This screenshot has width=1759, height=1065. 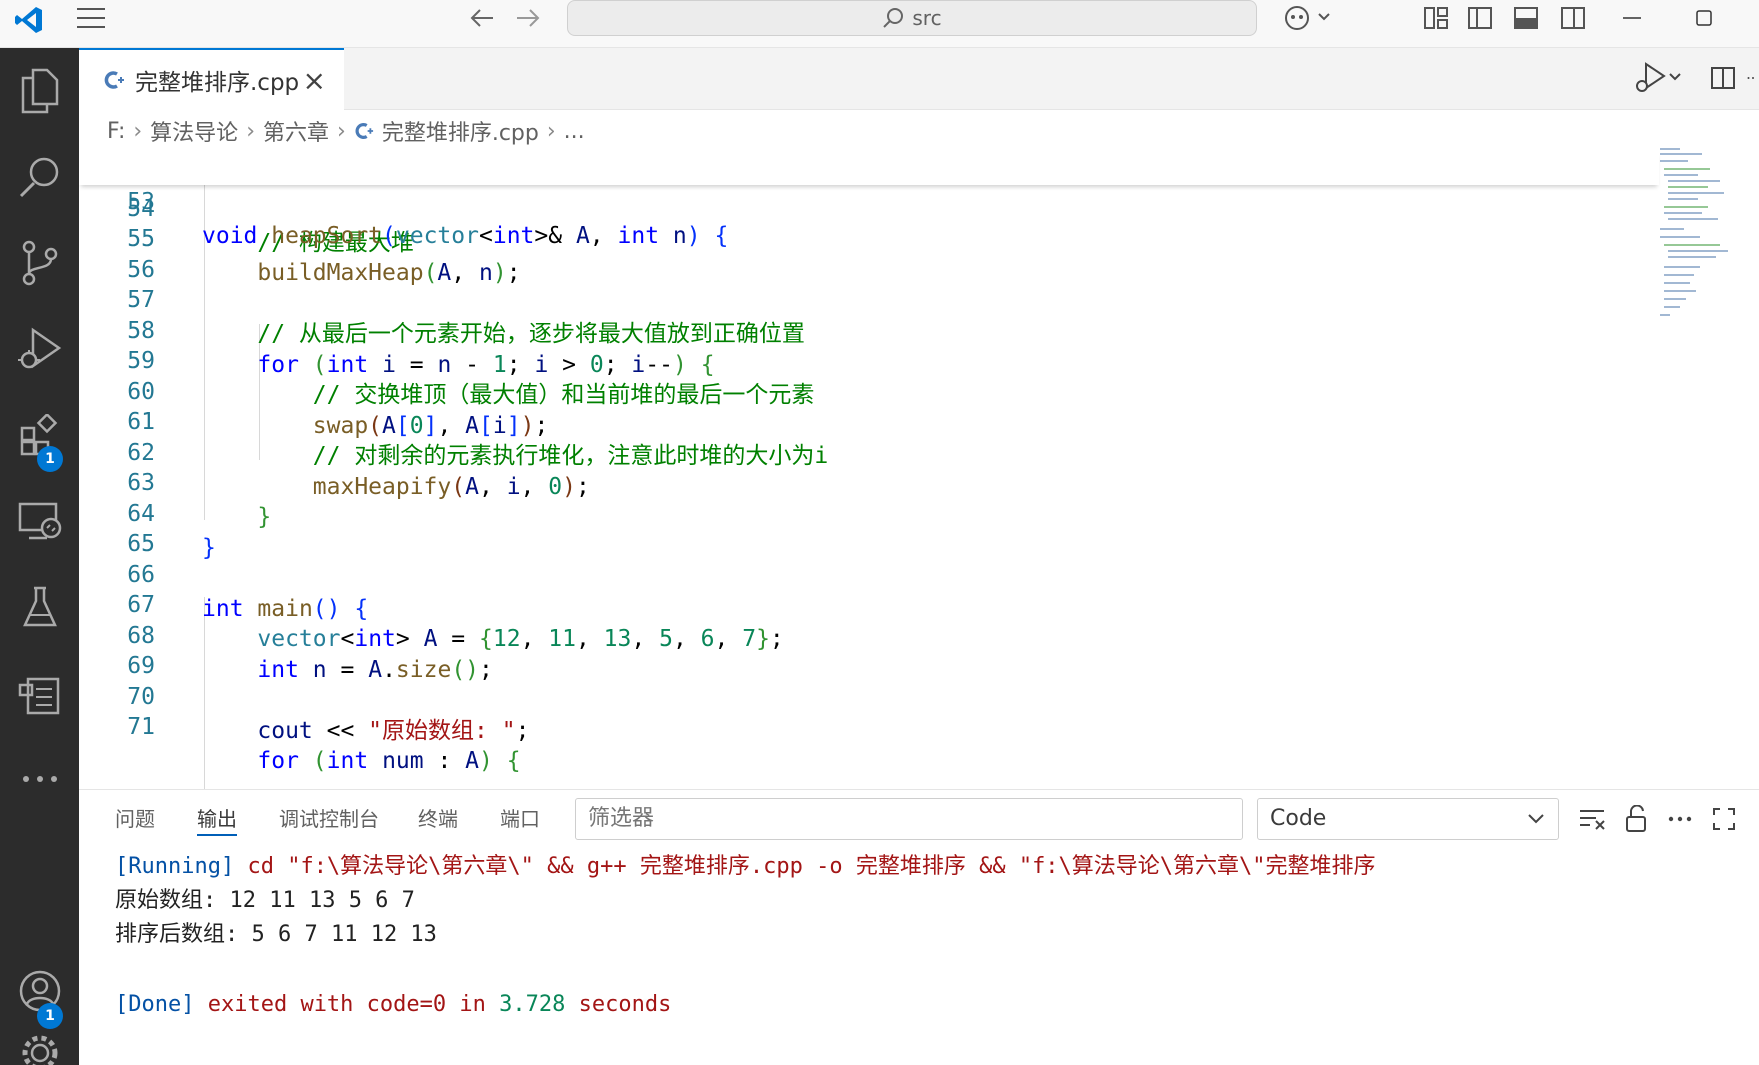 What do you see at coordinates (114, 80) in the screenshot?
I see `cpp-file-icon` at bounding box center [114, 80].